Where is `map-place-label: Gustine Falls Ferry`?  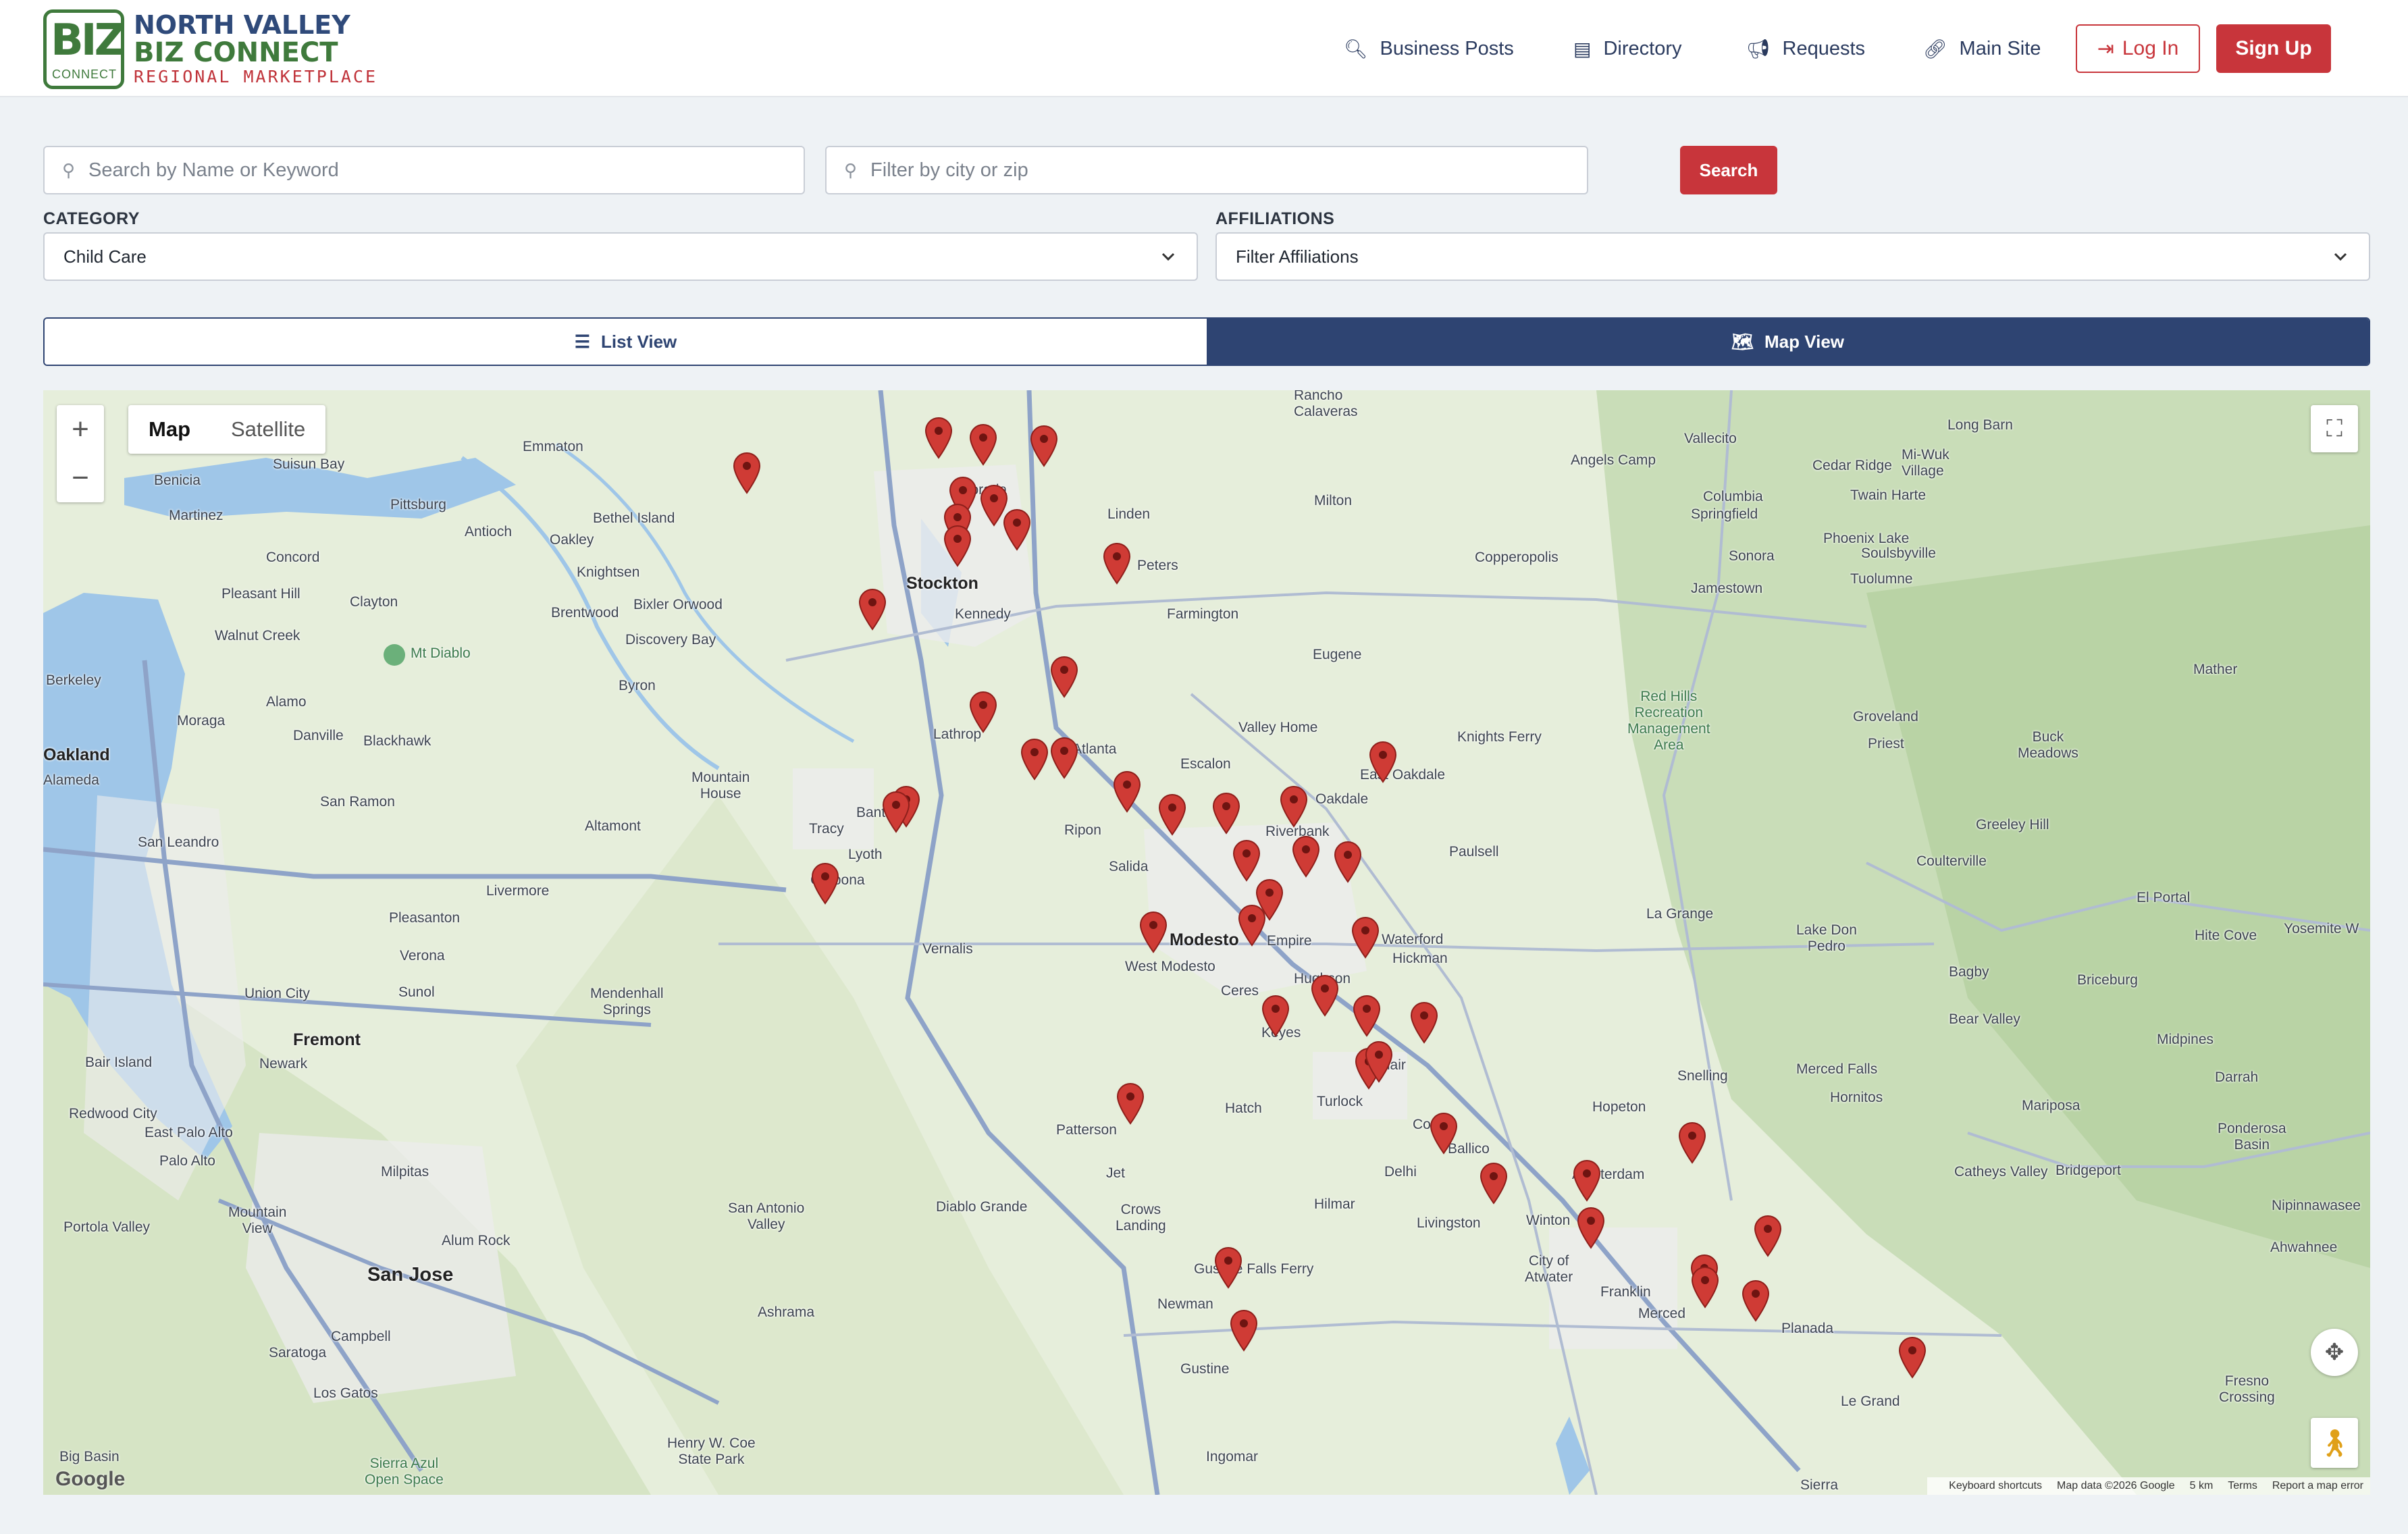
map-place-label: Gustine Falls Ferry is located at coordinates (1254, 1269).